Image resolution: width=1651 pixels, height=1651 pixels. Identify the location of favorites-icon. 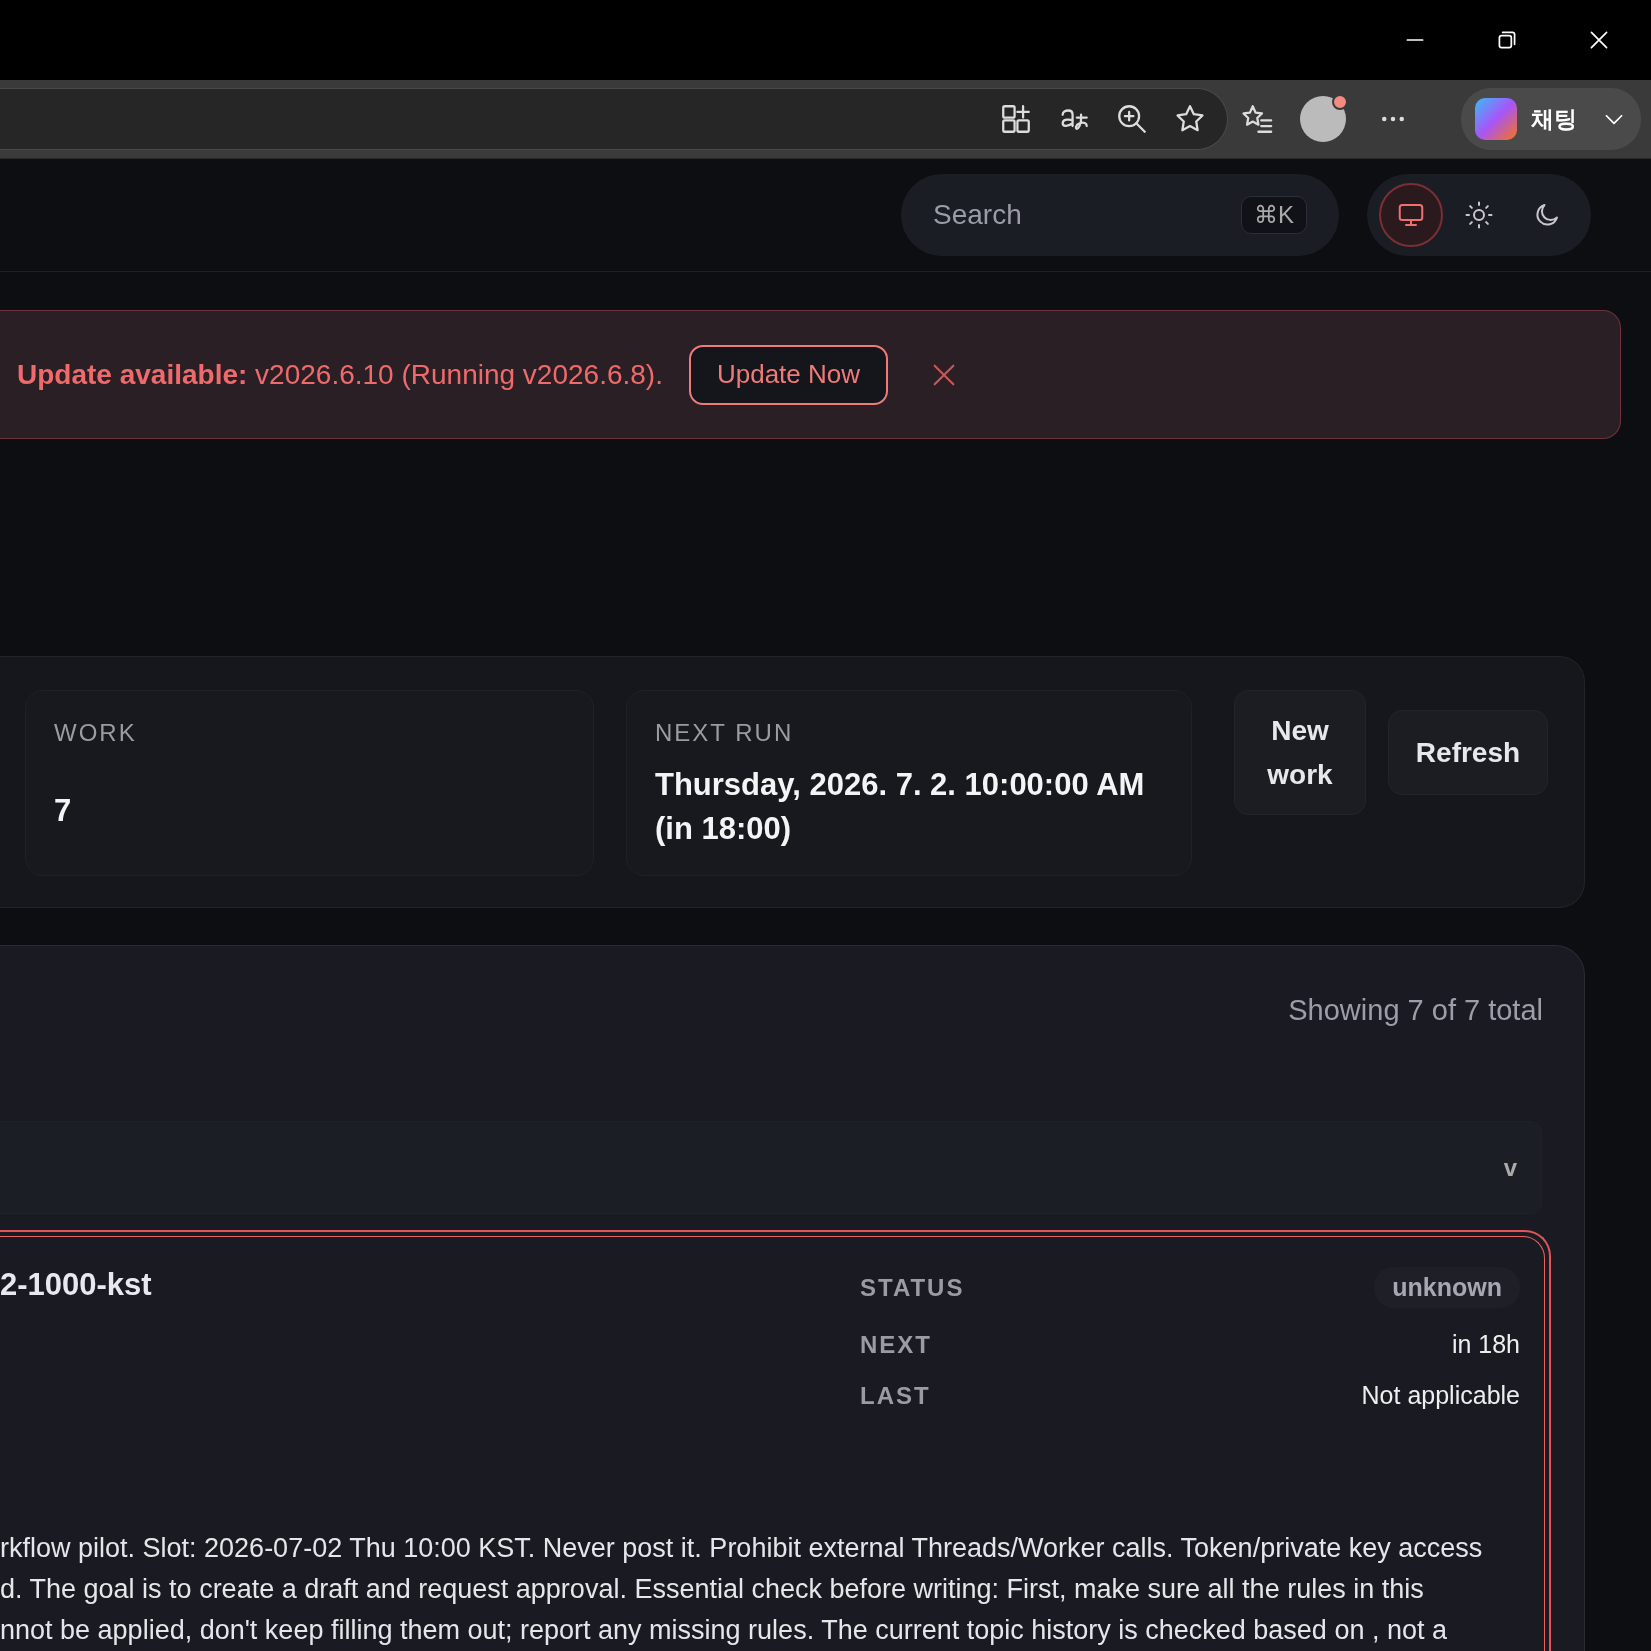
(1257, 119).